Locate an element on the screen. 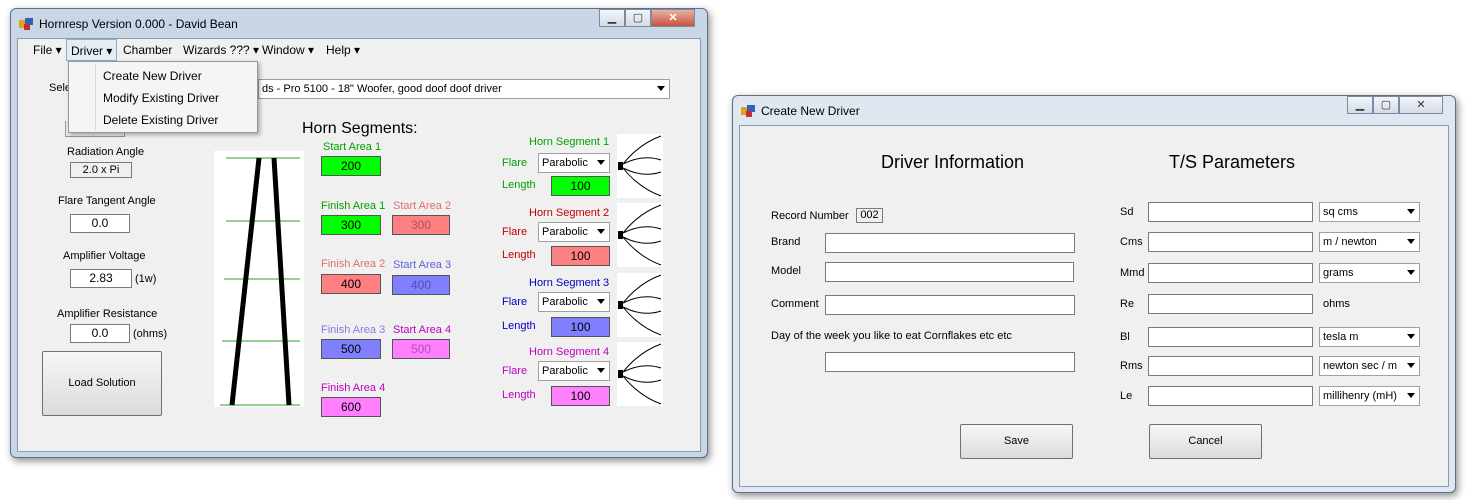 This screenshot has width=1466, height=500. start-area-2-input: 300 is located at coordinates (421, 225).